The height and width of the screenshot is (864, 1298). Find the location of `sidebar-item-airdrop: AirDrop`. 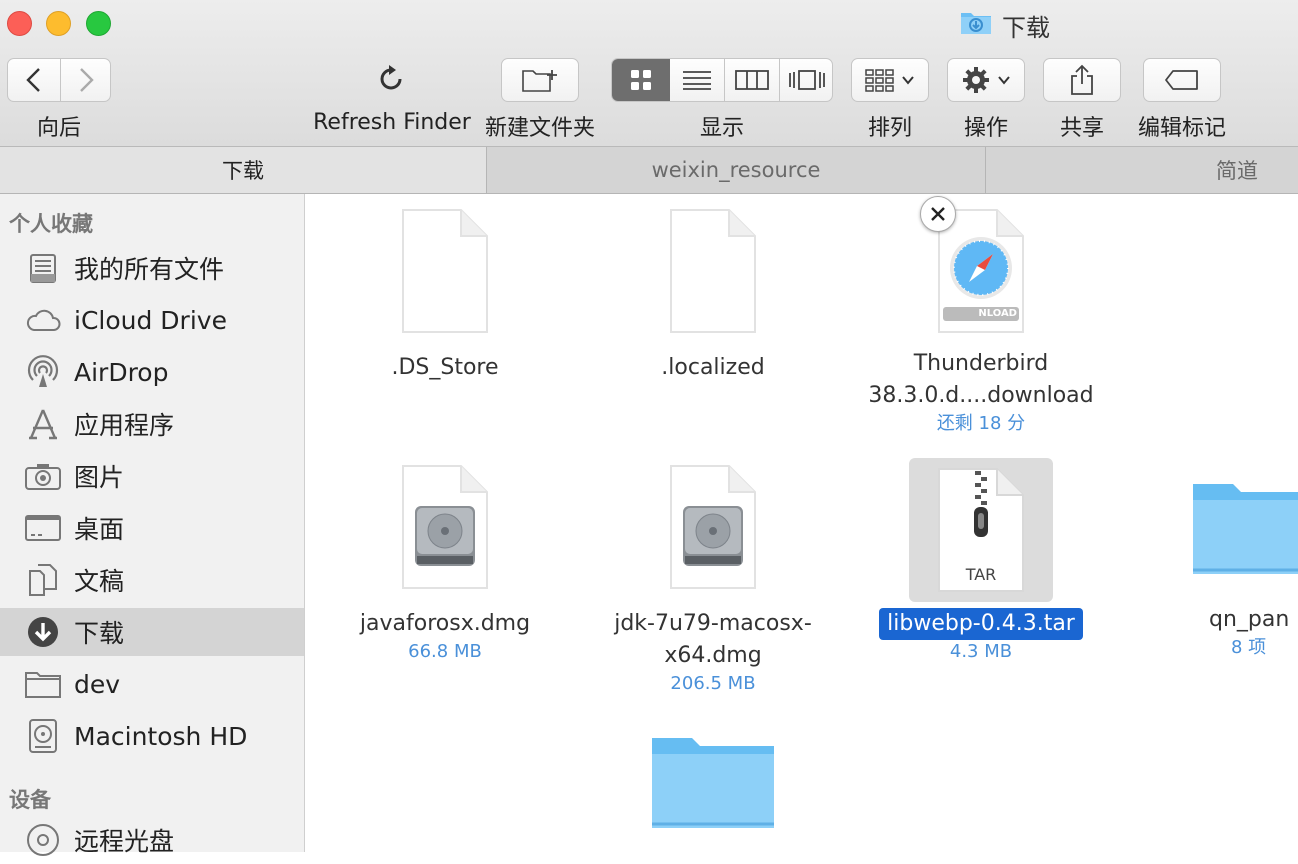

sidebar-item-airdrop: AirDrop is located at coordinates (152, 372).